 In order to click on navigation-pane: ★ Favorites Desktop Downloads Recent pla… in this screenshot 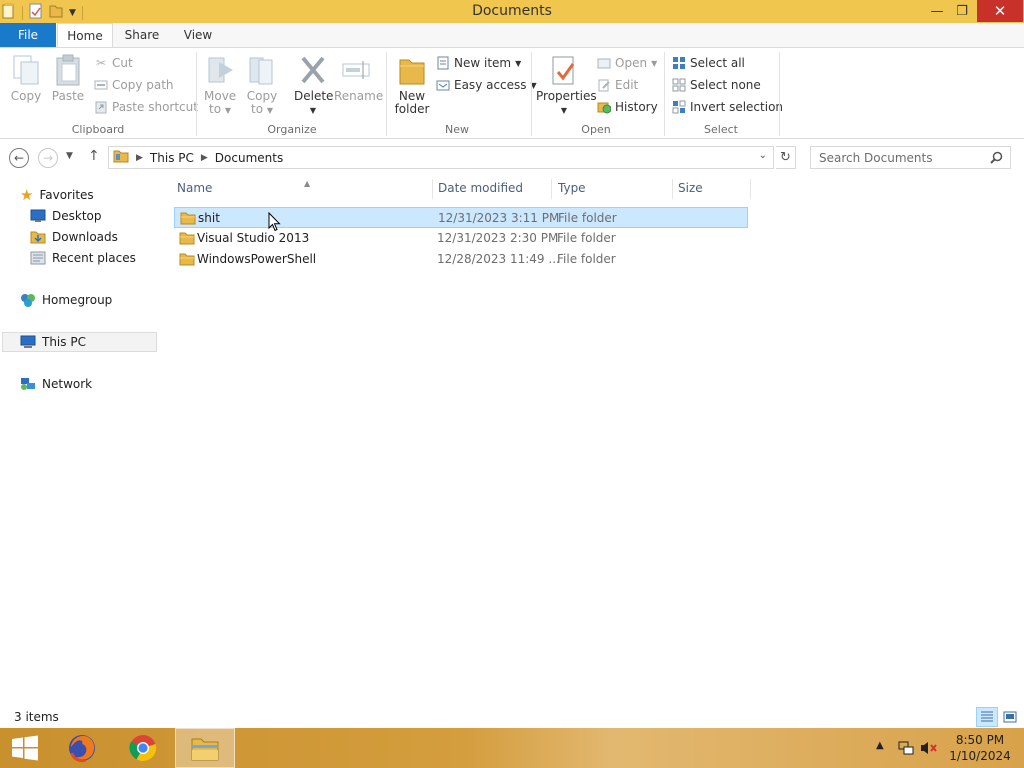, I will do `click(79, 440)`.